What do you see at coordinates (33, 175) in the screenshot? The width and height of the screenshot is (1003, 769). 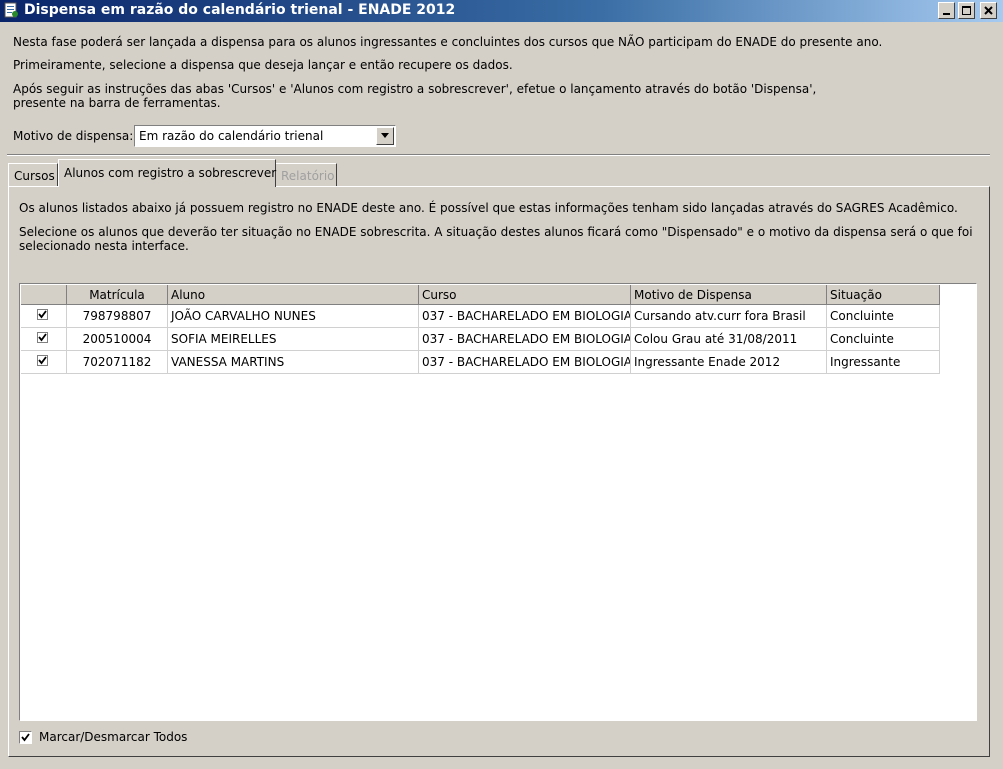 I see `tab-cursos: Cursos` at bounding box center [33, 175].